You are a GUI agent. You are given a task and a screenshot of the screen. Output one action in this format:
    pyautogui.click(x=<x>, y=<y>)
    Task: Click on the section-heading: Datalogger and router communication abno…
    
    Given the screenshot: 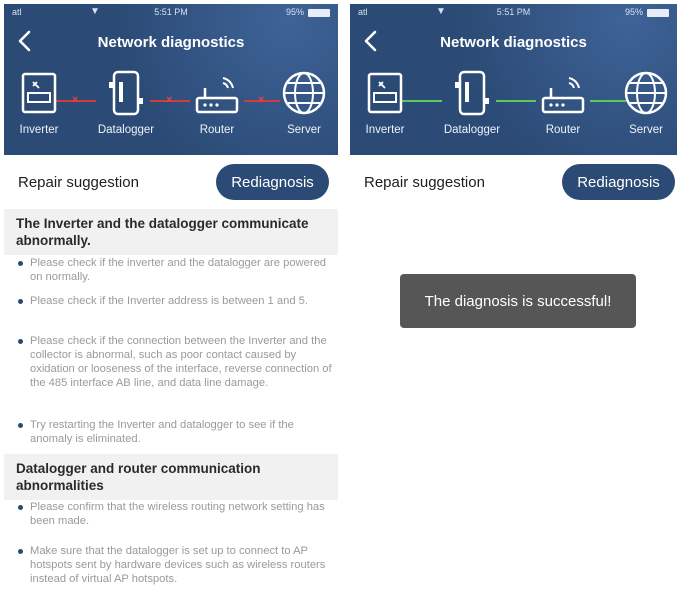 What is the action you would take?
    pyautogui.click(x=171, y=477)
    